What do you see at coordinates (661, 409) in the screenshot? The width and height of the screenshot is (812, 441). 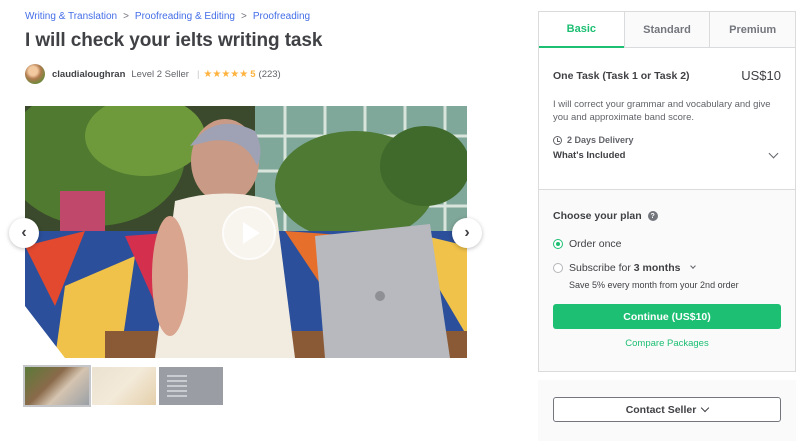 I see `contact-seller-label: Contact Seller` at bounding box center [661, 409].